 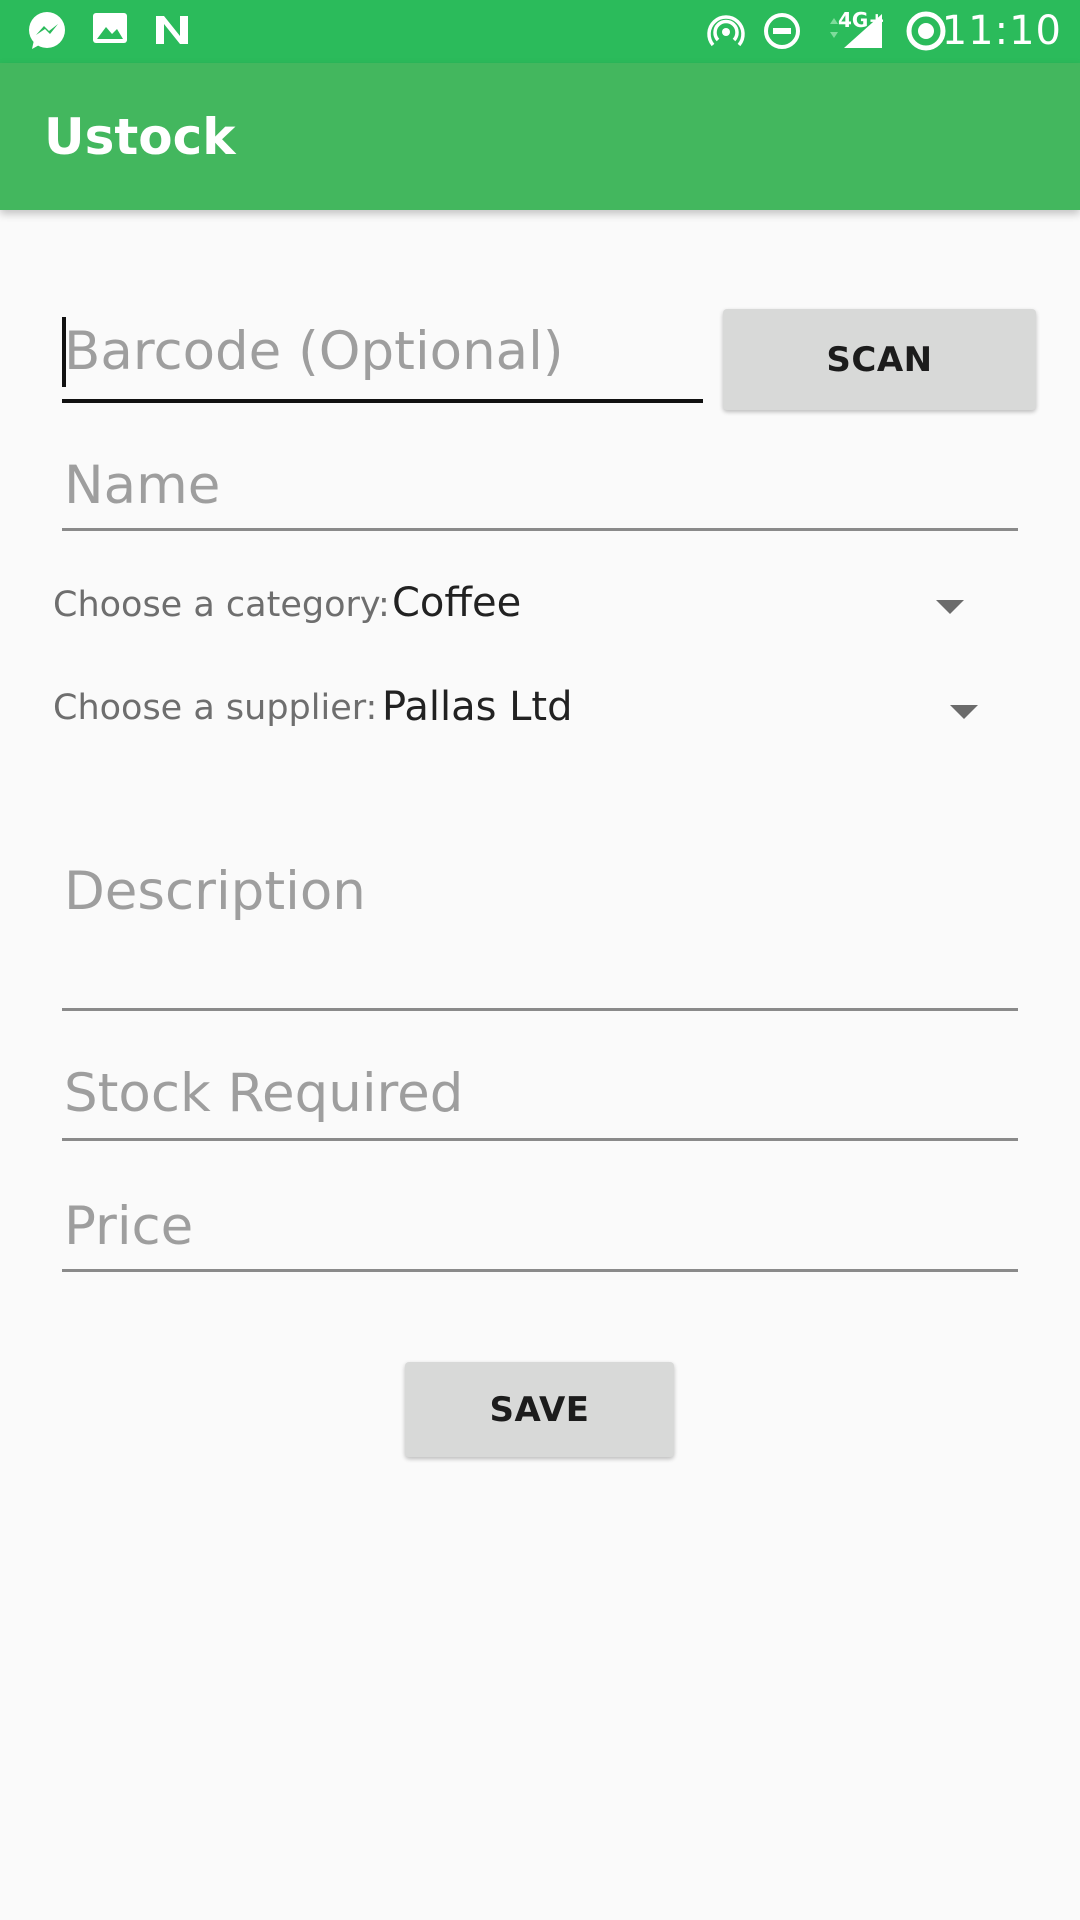 What do you see at coordinates (47, 30) in the screenshot?
I see `messenger-icon` at bounding box center [47, 30].